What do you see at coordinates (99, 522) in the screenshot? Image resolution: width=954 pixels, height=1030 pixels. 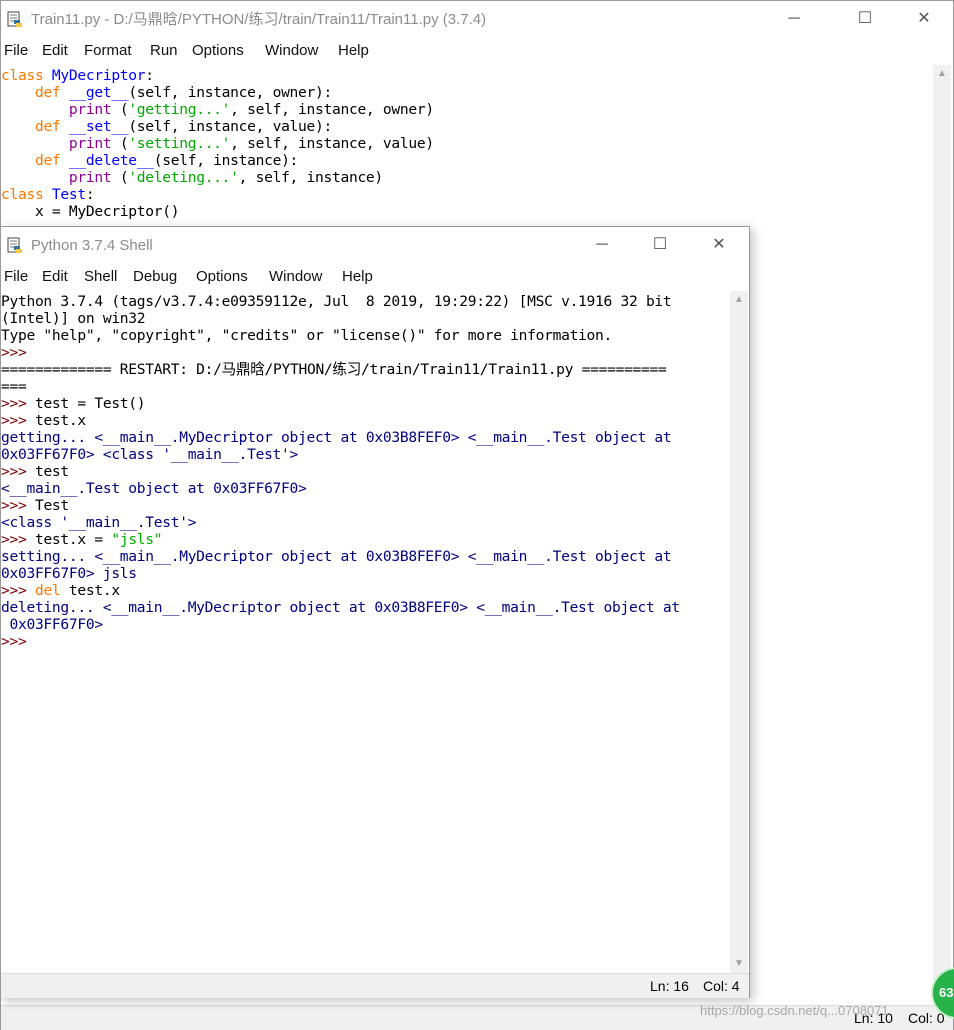 I see `shell-token: <class '__main__.Test'>` at bounding box center [99, 522].